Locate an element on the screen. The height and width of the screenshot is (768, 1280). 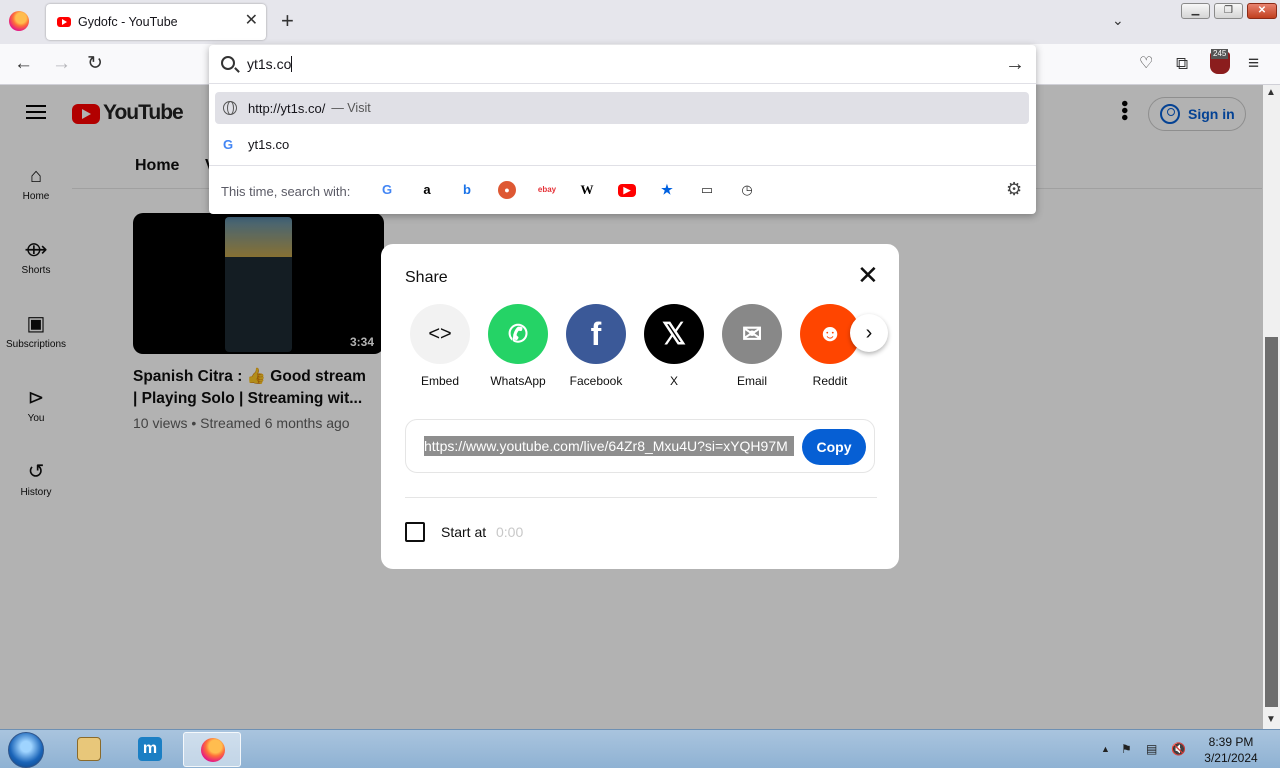
youtube-favicon-icon is located at coordinates (64, 22).